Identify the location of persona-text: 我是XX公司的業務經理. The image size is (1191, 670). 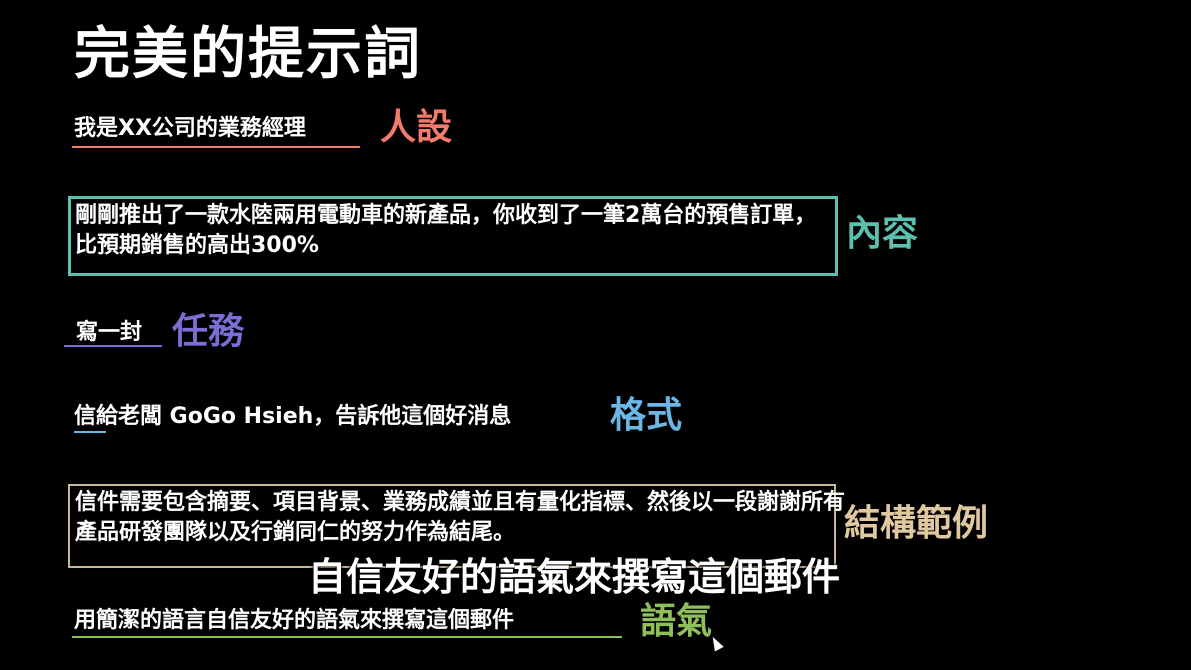
(190, 128).